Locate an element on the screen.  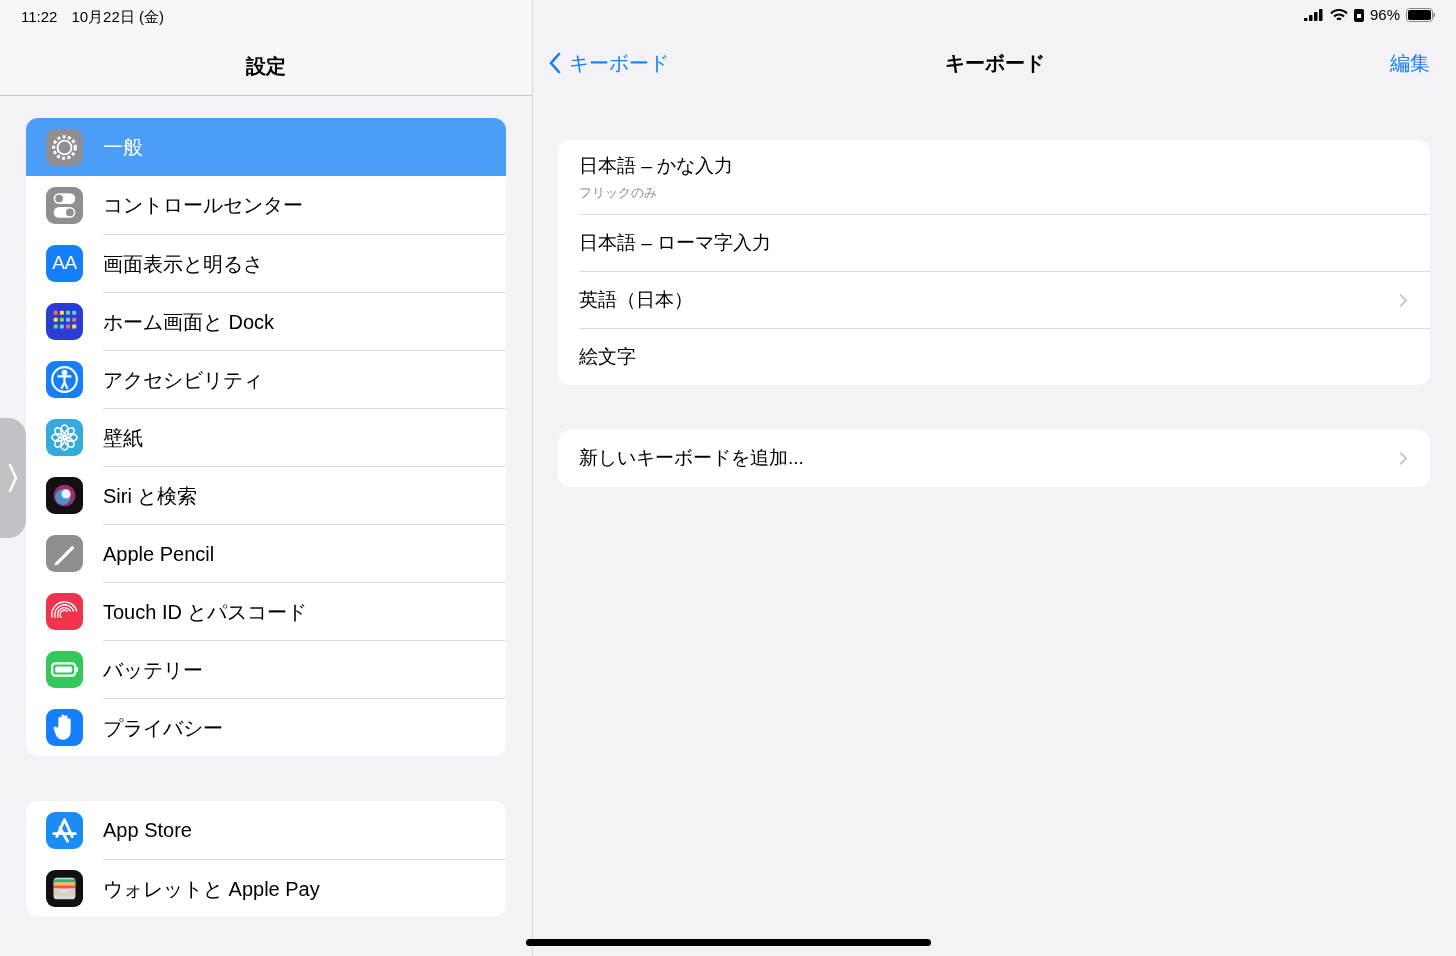
keyboard-row: 日本語 – かな入力 フリックのみ is located at coordinates (1004, 177).